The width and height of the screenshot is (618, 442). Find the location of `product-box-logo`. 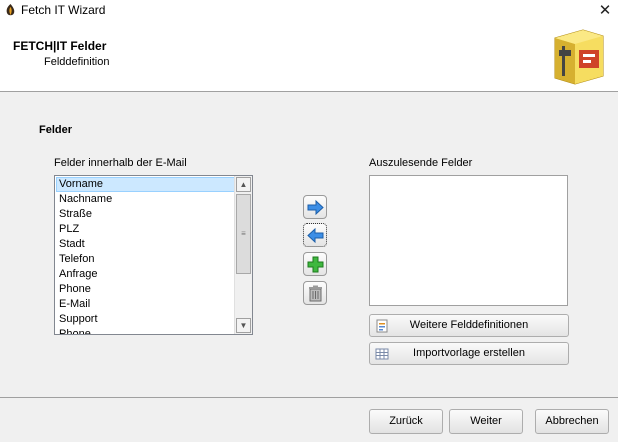

product-box-logo is located at coordinates (579, 57).